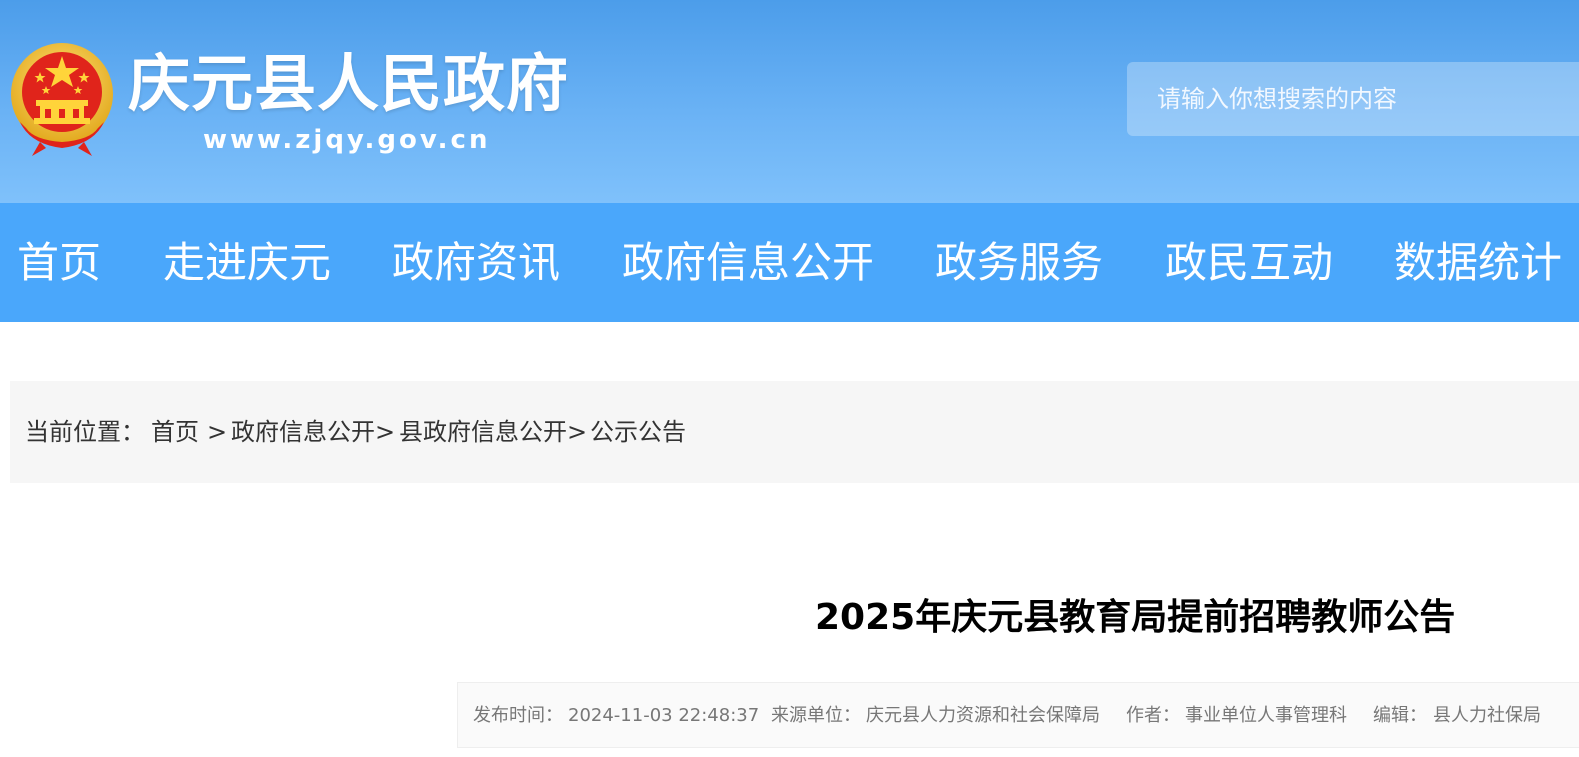  What do you see at coordinates (1266, 715) in the screenshot?
I see `meta-author-value: 事业单位人事管理科` at bounding box center [1266, 715].